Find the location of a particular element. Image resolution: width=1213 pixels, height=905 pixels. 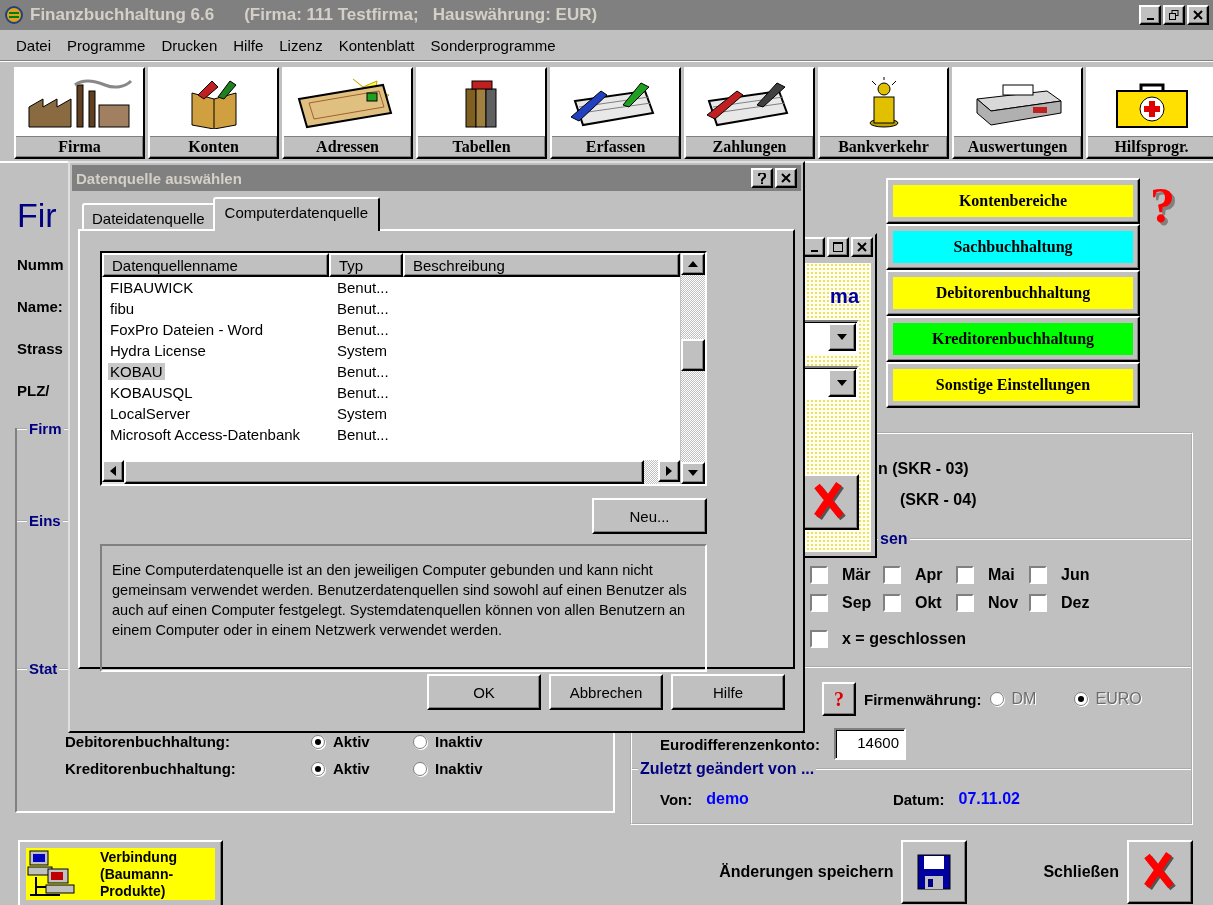

list-item: FoxPro Dateien - Word is located at coordinates (187, 329).